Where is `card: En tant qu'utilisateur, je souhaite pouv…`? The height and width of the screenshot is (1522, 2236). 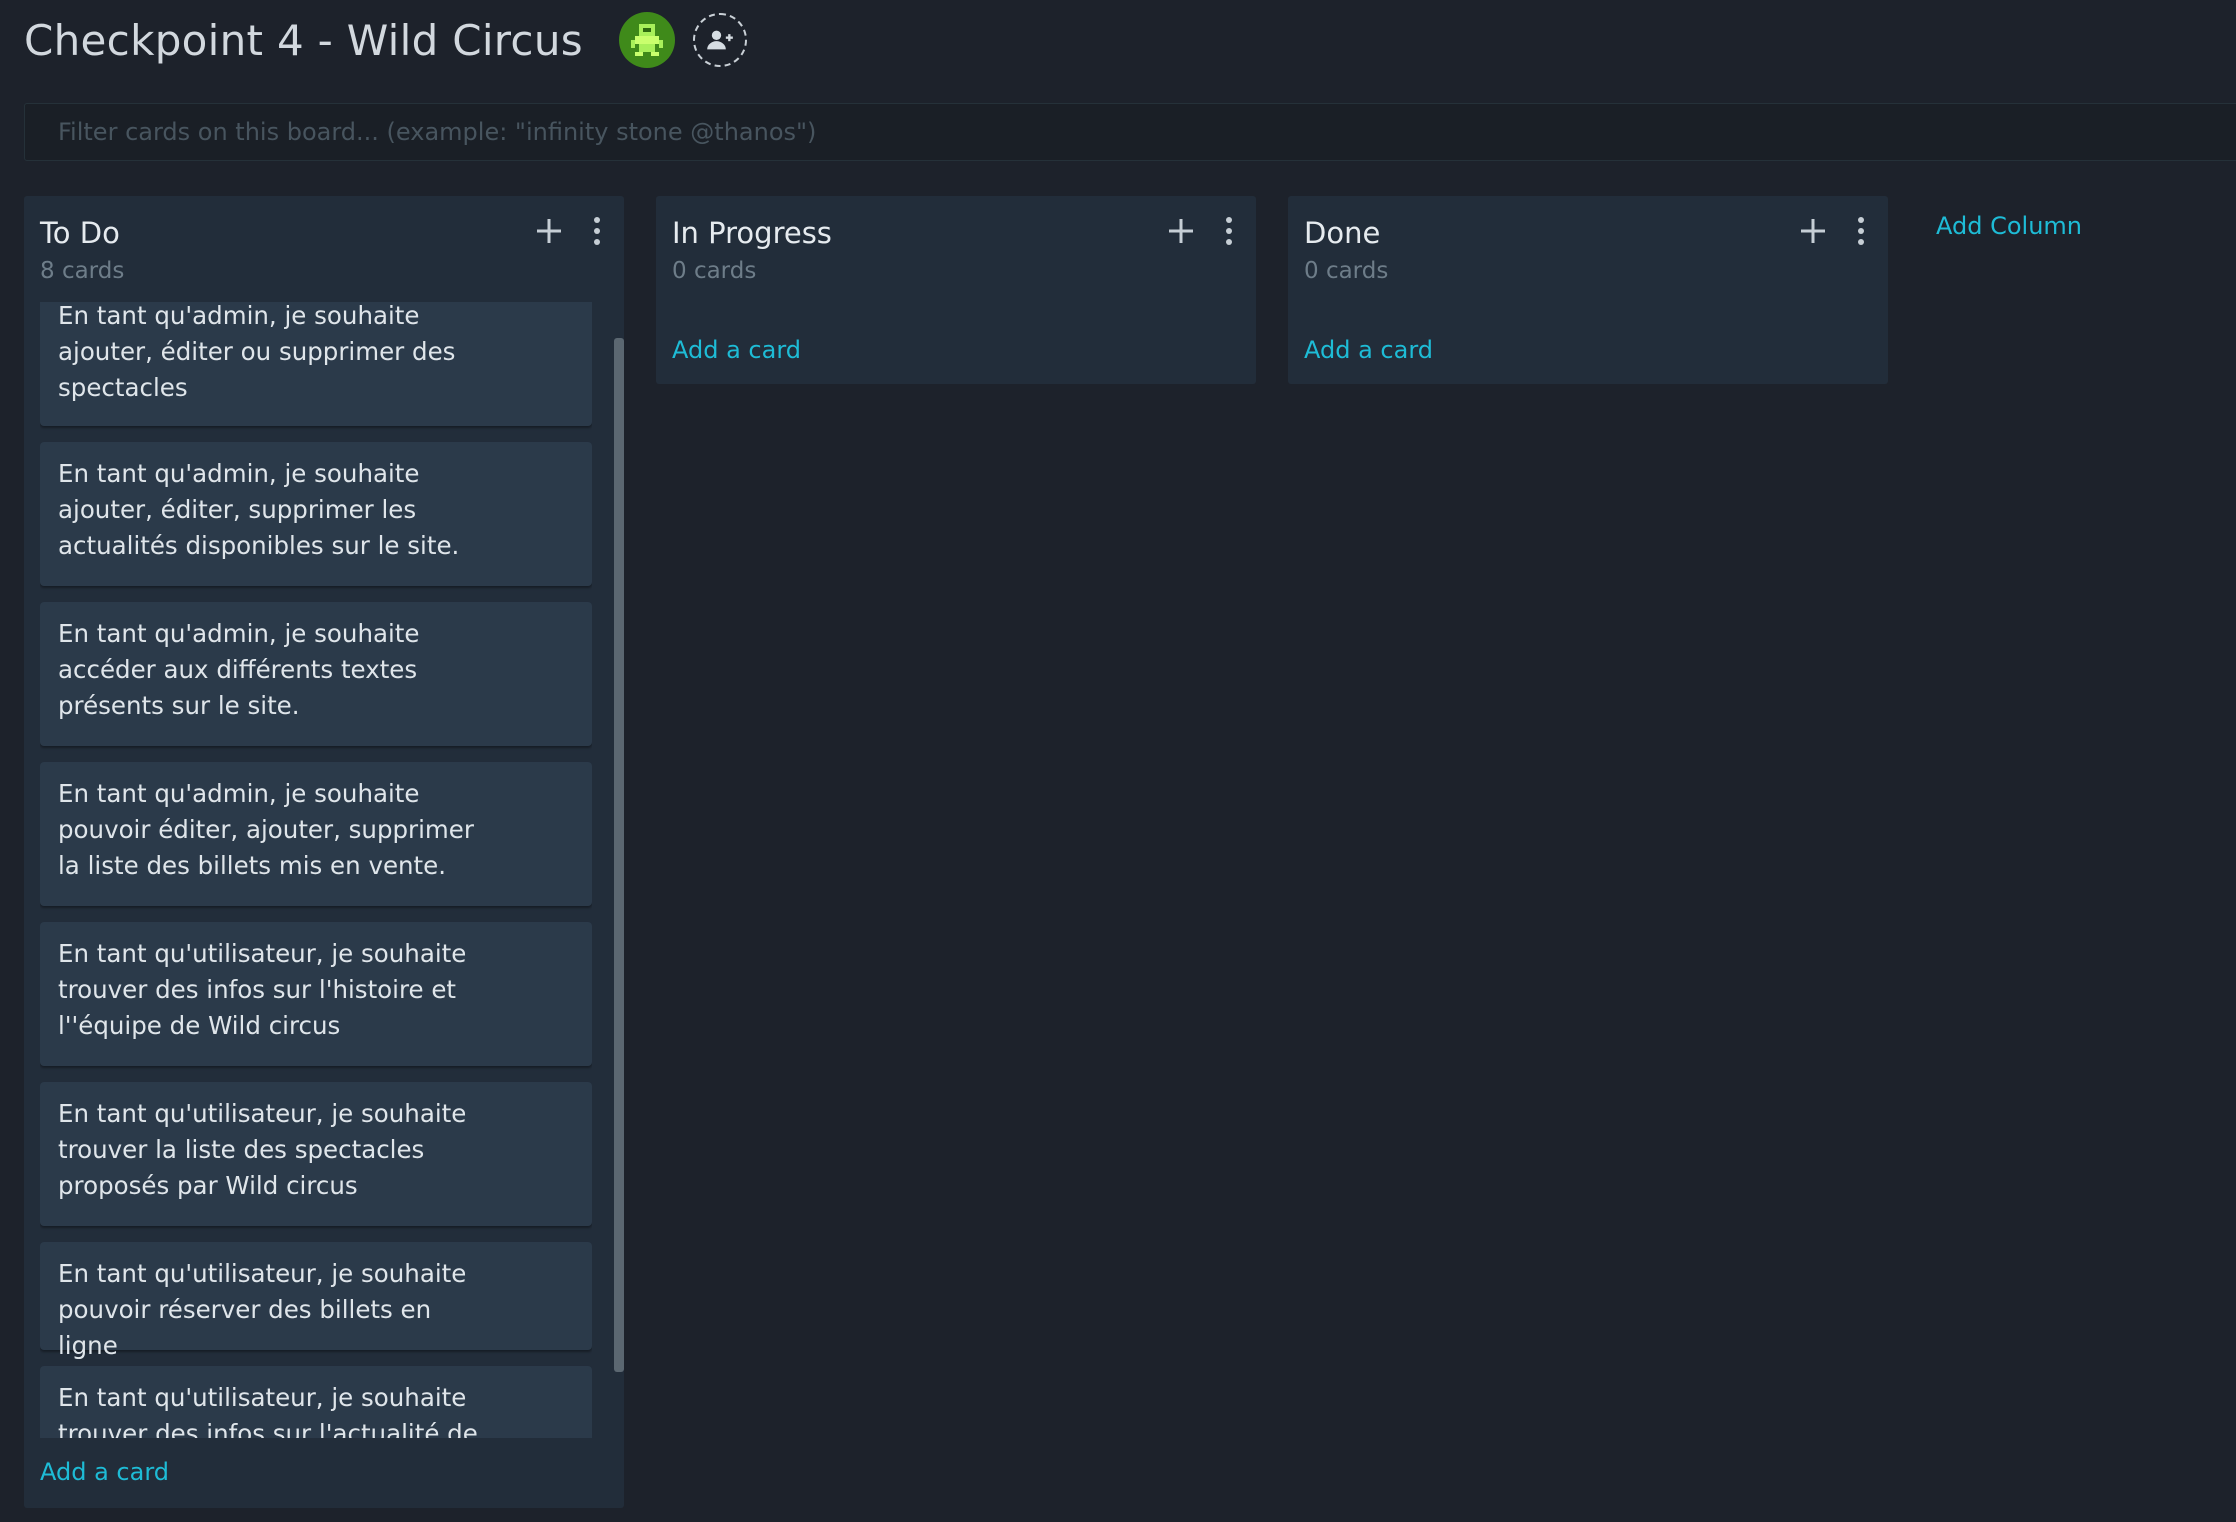 card: En tant qu'utilisateur, je souhaite pouv… is located at coordinates (316, 1301).